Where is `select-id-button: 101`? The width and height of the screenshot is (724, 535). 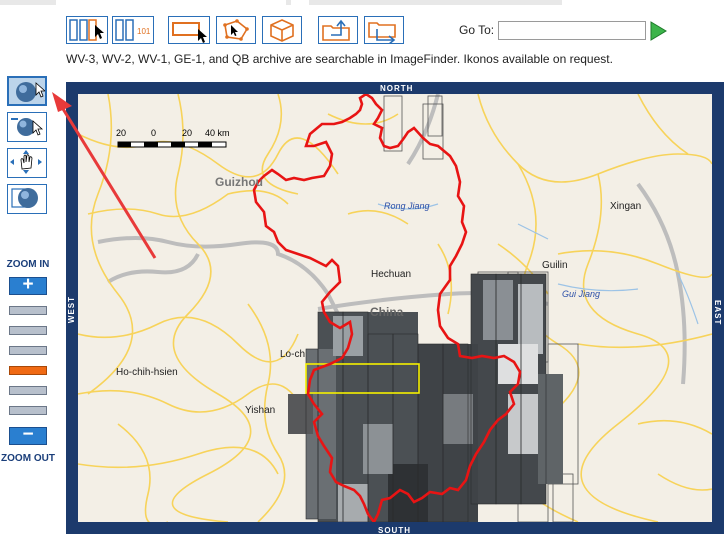 select-id-button: 101 is located at coordinates (133, 30).